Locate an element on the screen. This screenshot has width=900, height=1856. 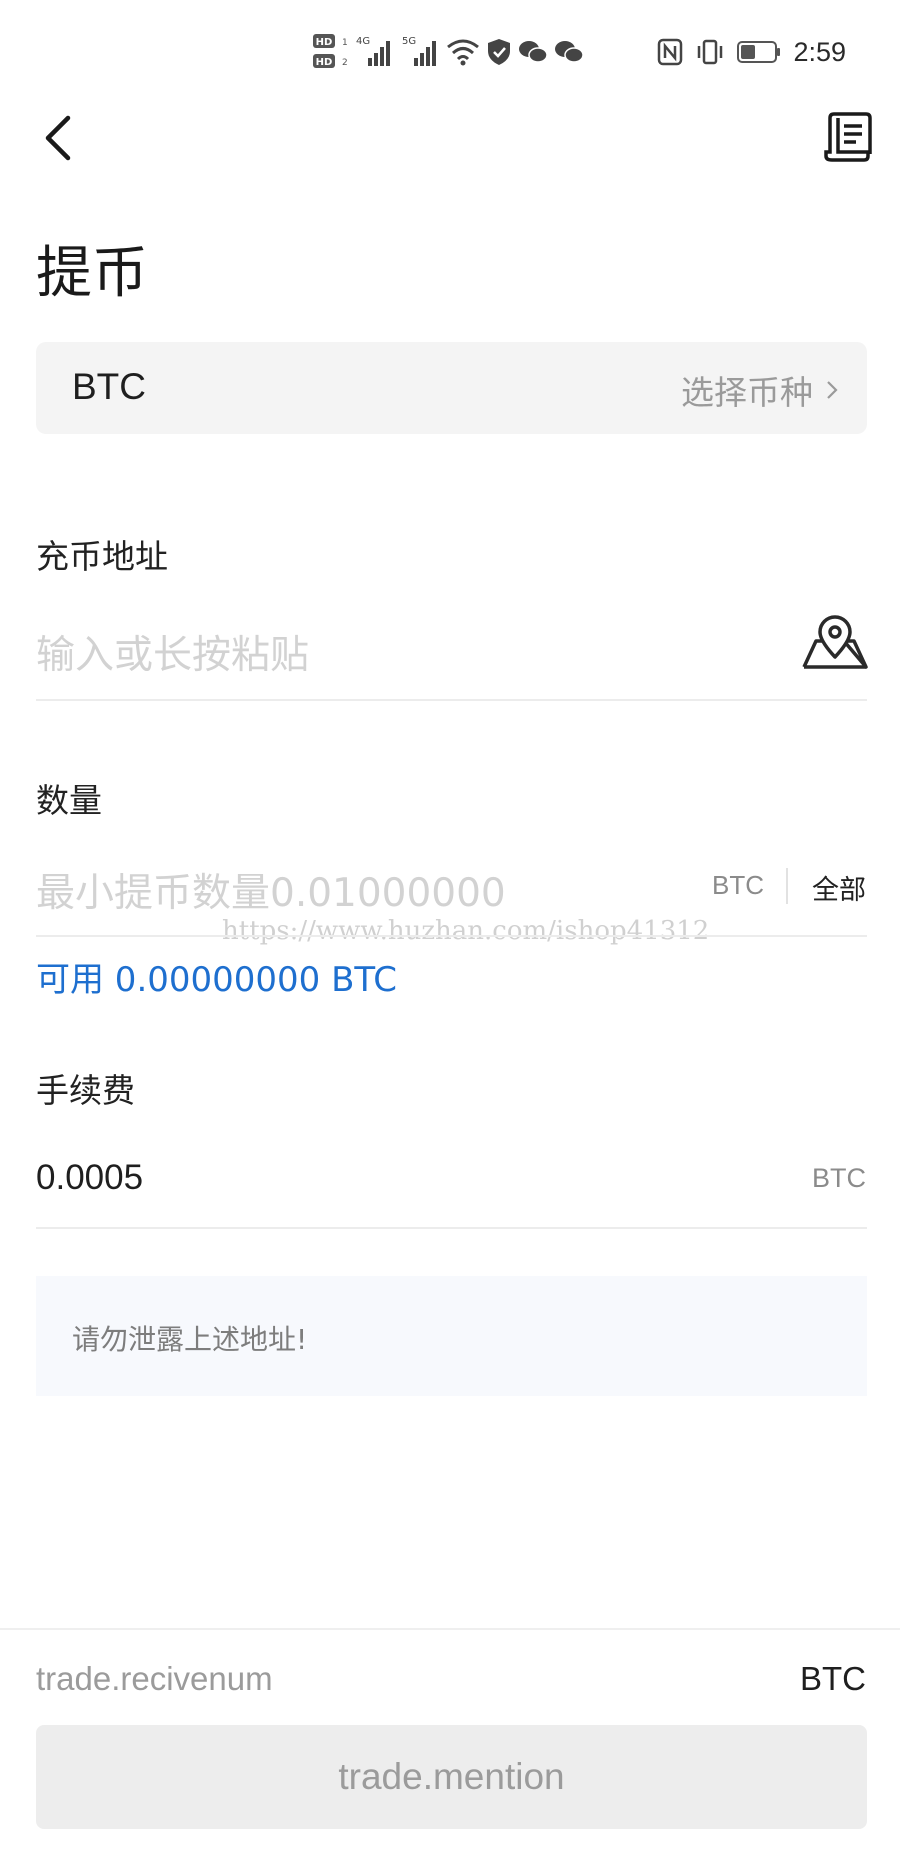
svg-text: 1 is located at coordinates (345, 43).